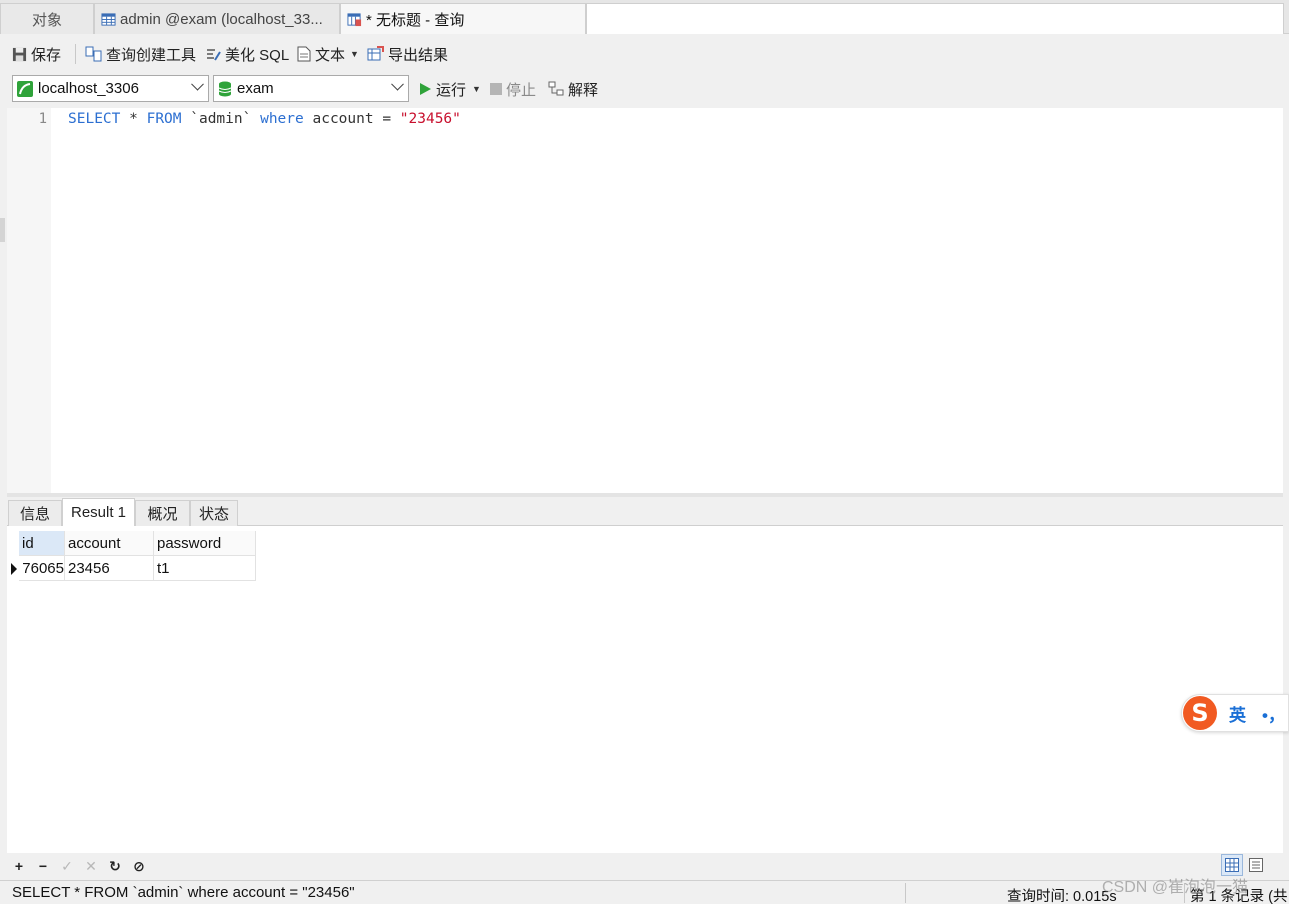 Image resolution: width=1289 pixels, height=904 pixels. What do you see at coordinates (1256, 865) in the screenshot?
I see `form-view-button` at bounding box center [1256, 865].